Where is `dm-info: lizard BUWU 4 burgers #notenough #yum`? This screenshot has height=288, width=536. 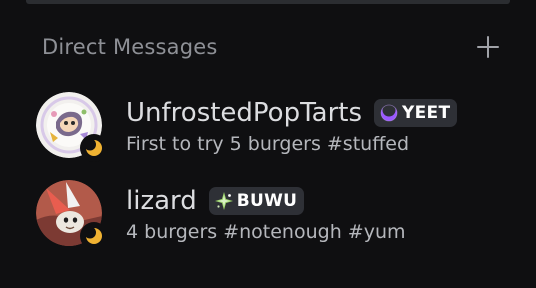
dm-info: lizard BUWU 4 burgers #notenough #yum is located at coordinates (266, 213).